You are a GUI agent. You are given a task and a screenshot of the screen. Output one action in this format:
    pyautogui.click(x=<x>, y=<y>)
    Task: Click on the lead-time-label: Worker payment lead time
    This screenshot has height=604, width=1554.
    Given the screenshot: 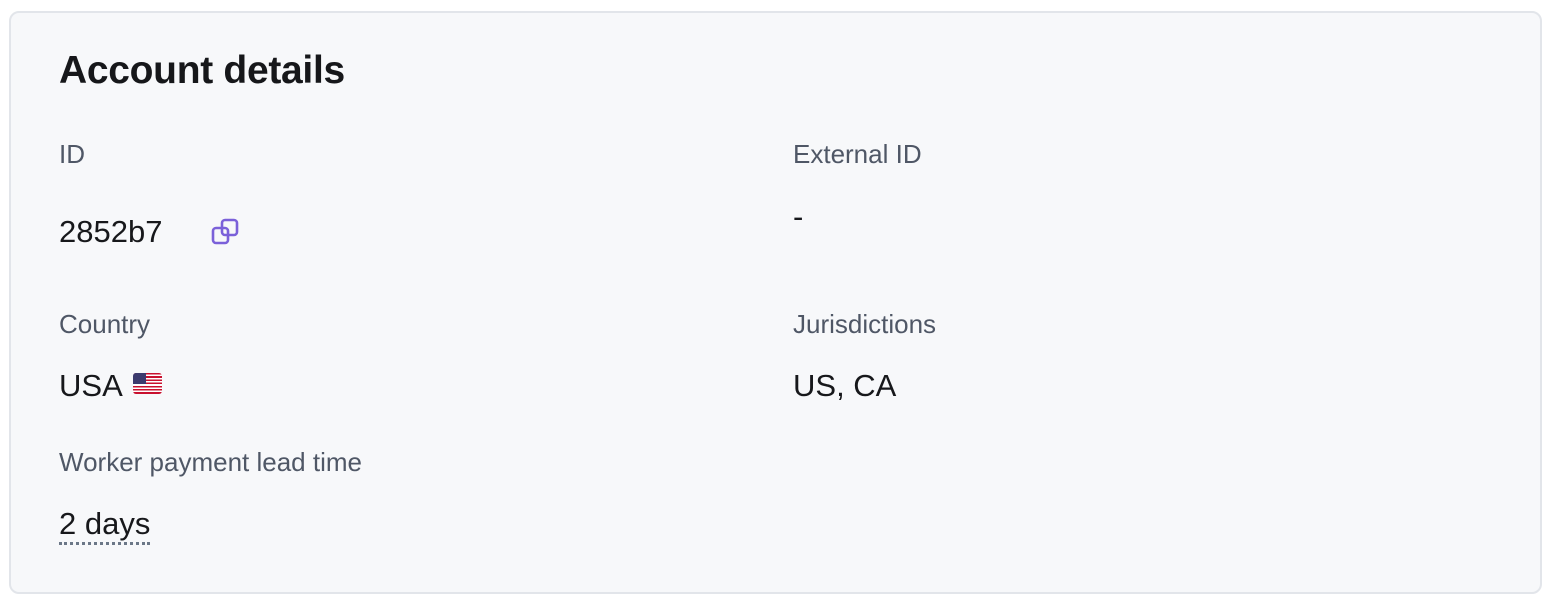 What is the action you would take?
    pyautogui.click(x=210, y=462)
    